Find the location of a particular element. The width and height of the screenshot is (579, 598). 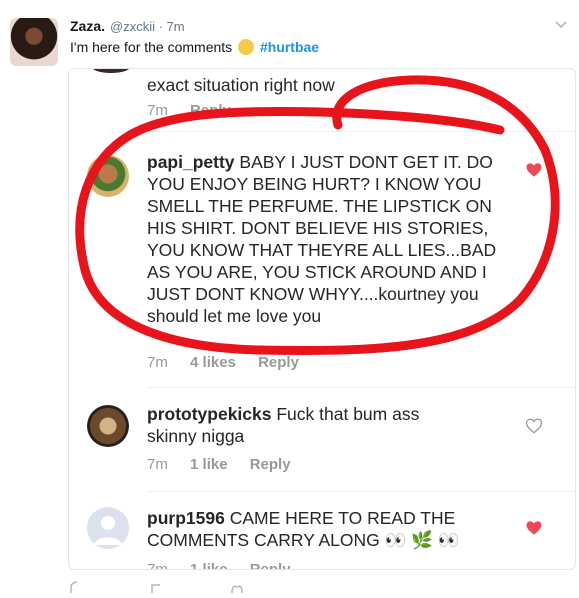

handle-and-time: @zxckii · 7m is located at coordinates (147, 26).